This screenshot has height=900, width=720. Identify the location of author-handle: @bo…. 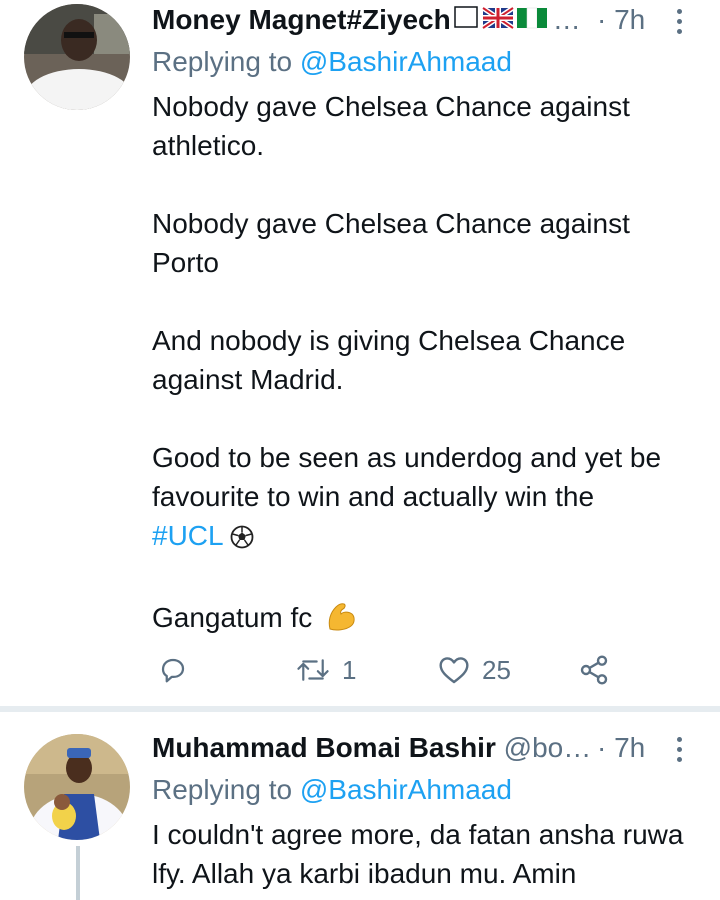
(548, 747).